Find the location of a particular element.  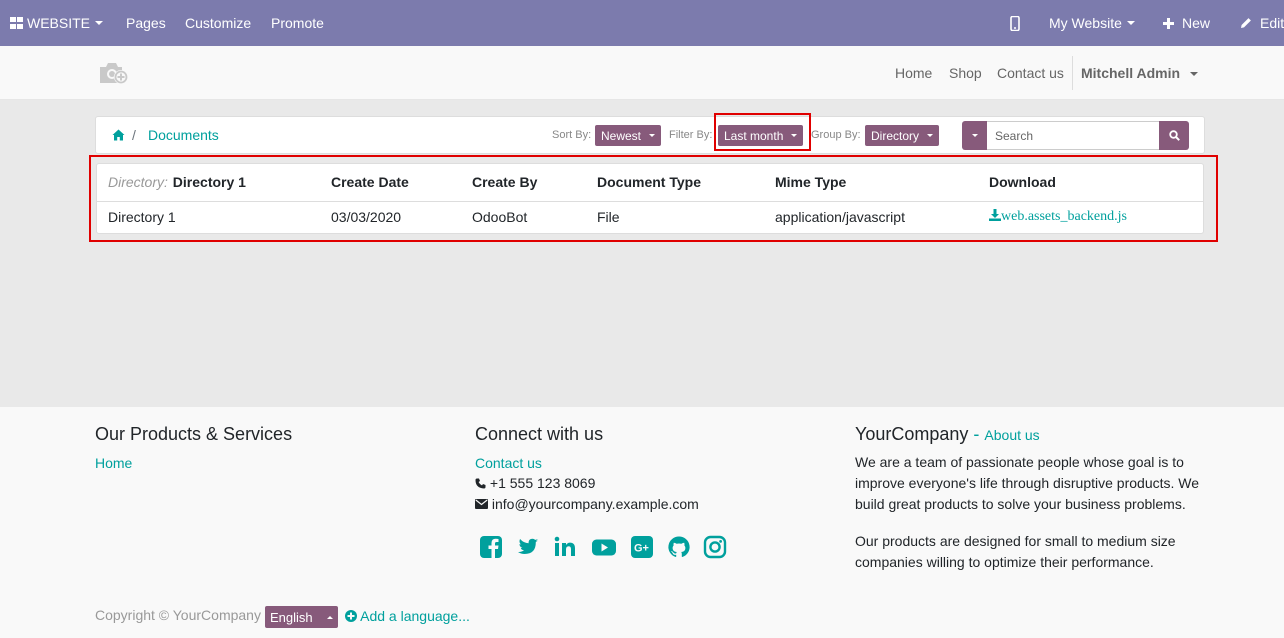

site-logo is located at coordinates (114, 74).